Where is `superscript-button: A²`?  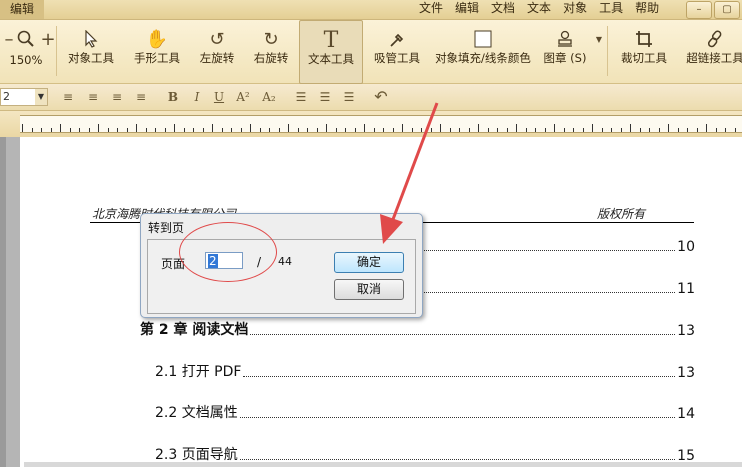
superscript-button: A² is located at coordinates (243, 97).